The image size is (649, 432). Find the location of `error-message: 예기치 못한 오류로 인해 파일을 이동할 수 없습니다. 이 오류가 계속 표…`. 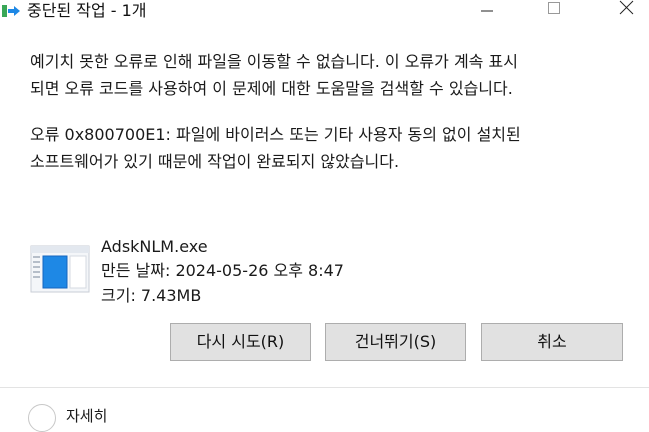

error-message: 예기치 못한 오류로 인해 파일을 이동할 수 없습니다. 이 오류가 계속 표… is located at coordinates (274, 75).